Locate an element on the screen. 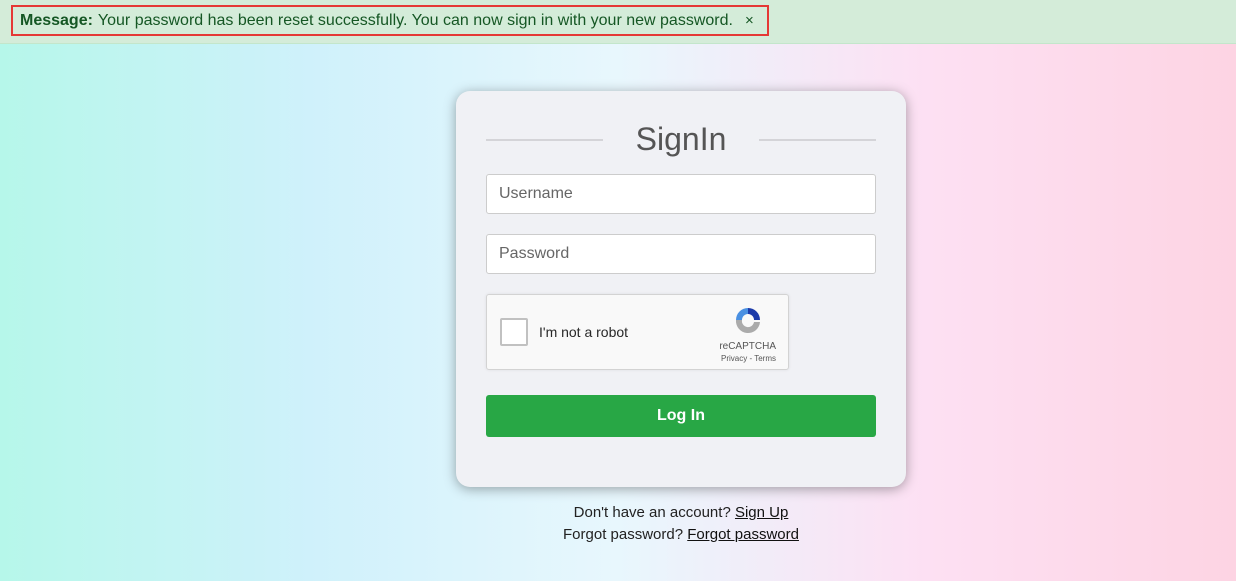 This screenshot has height=581, width=1236. recaptcha-brand: reCAPTCHA is located at coordinates (747, 346).